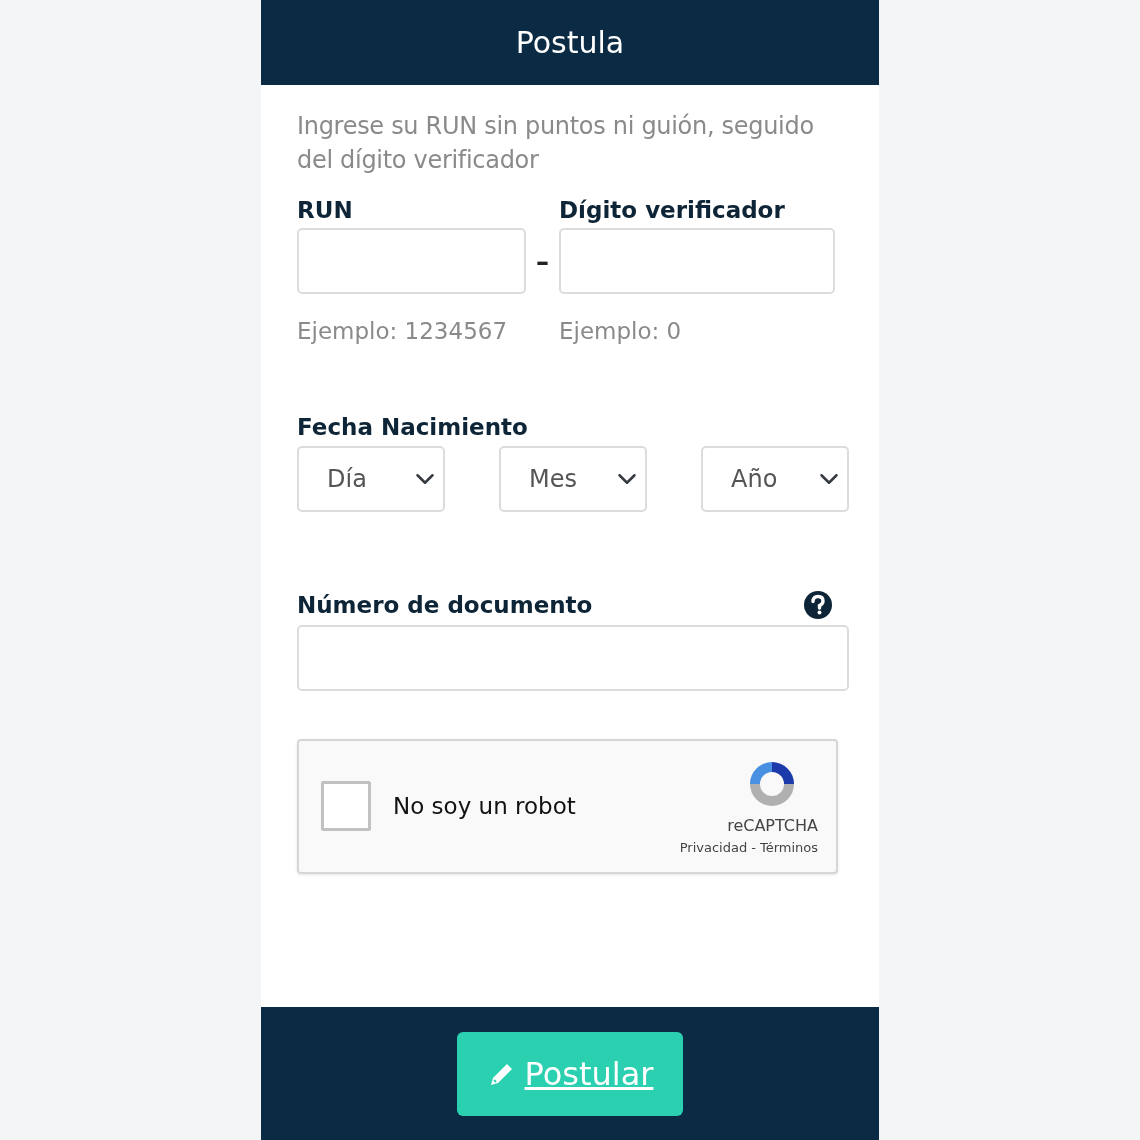 The width and height of the screenshot is (1140, 1140). What do you see at coordinates (788, 848) in the screenshot?
I see `terms-link: Términos` at bounding box center [788, 848].